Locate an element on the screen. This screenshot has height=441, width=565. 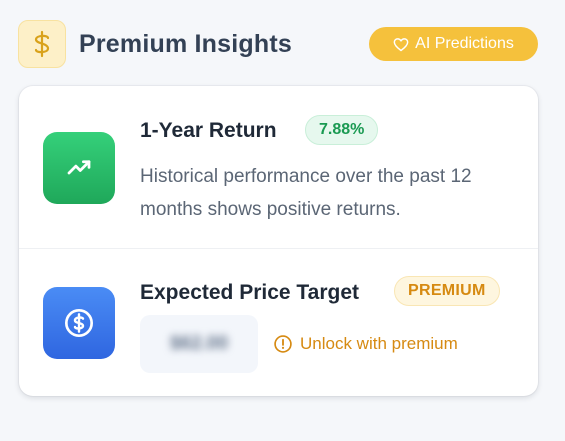
row-divider is located at coordinates (278, 248).